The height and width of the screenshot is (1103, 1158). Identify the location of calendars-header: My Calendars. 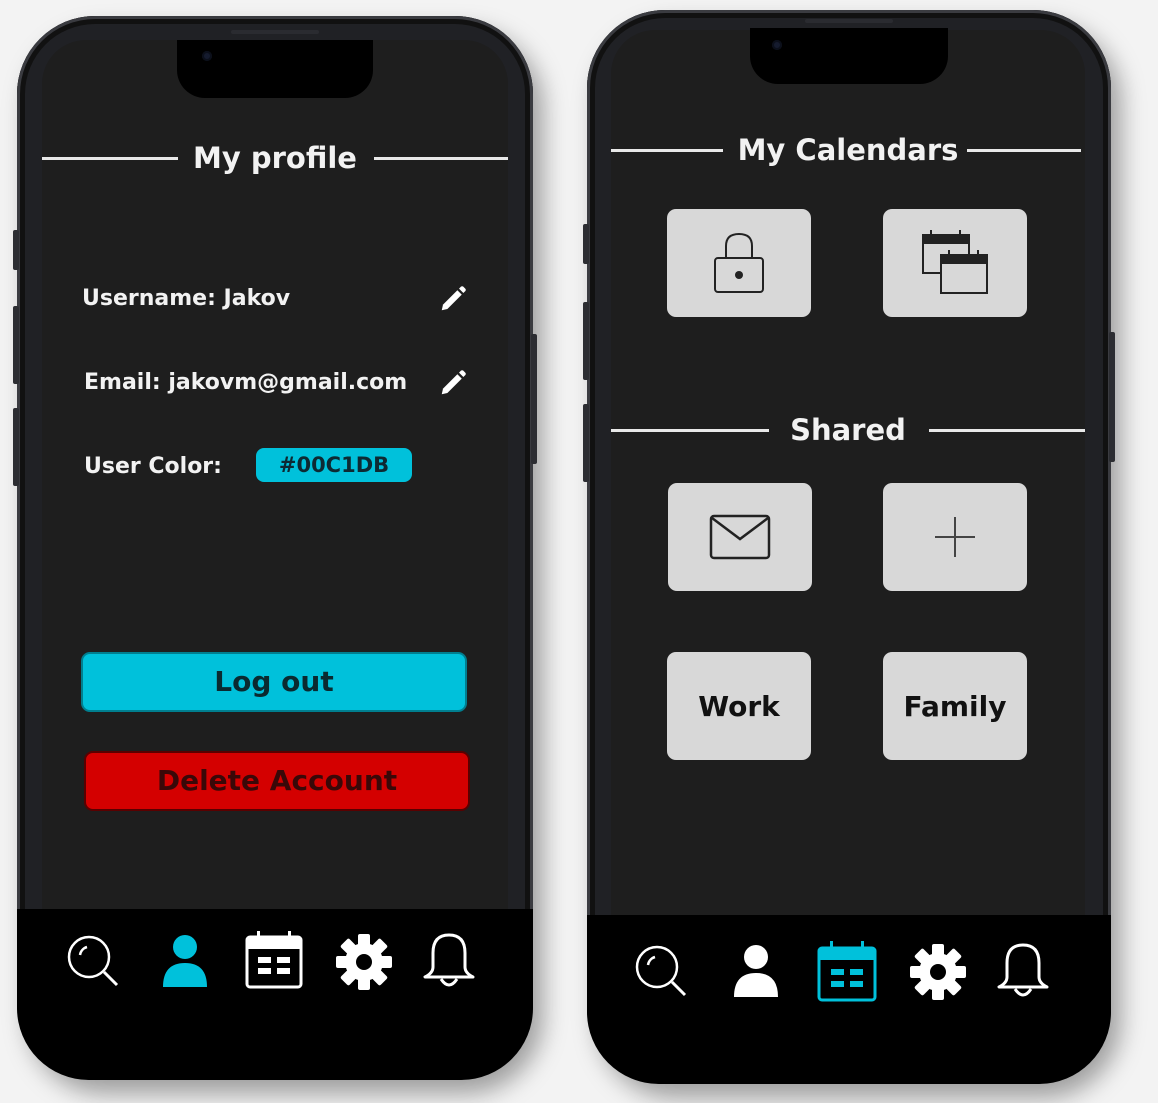
(848, 150).